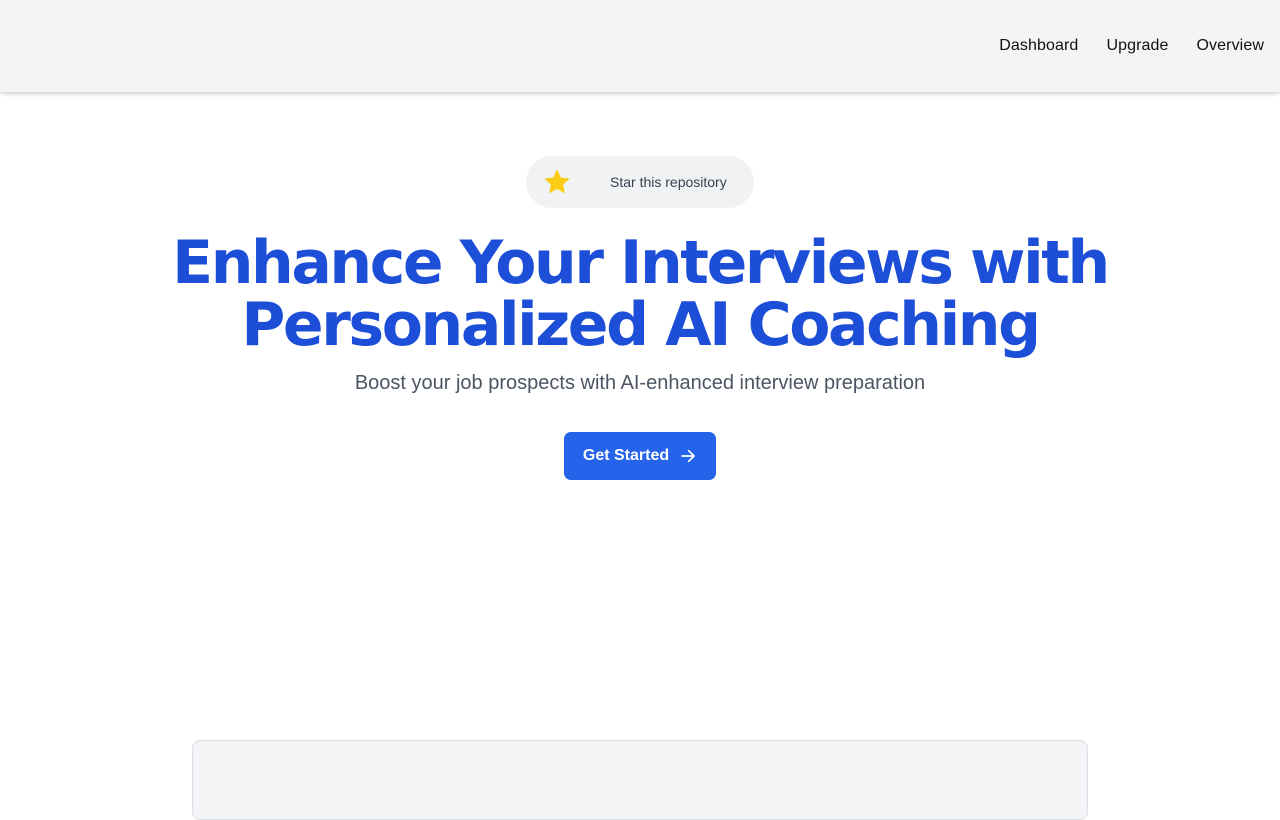 The height and width of the screenshot is (820, 1280). What do you see at coordinates (640, 780) in the screenshot?
I see `preview-card` at bounding box center [640, 780].